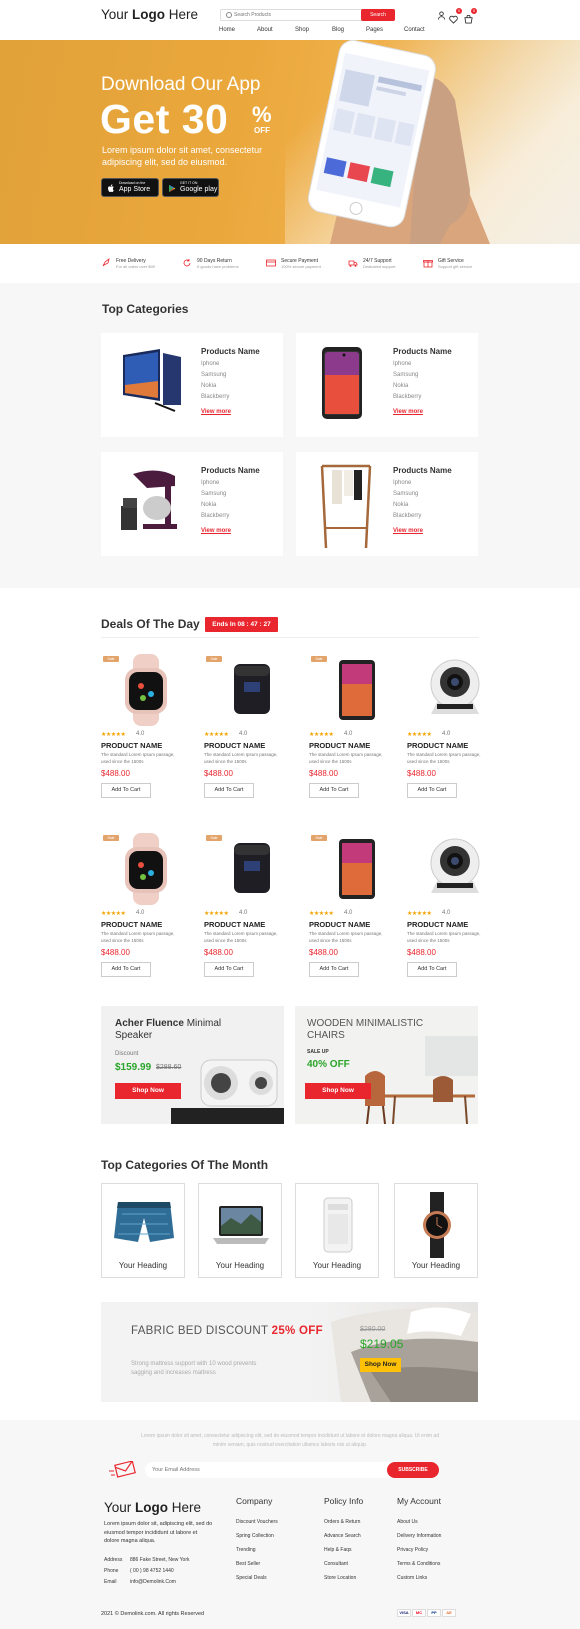  What do you see at coordinates (319, 838) in the screenshot?
I see `sale-badge: Sale` at bounding box center [319, 838].